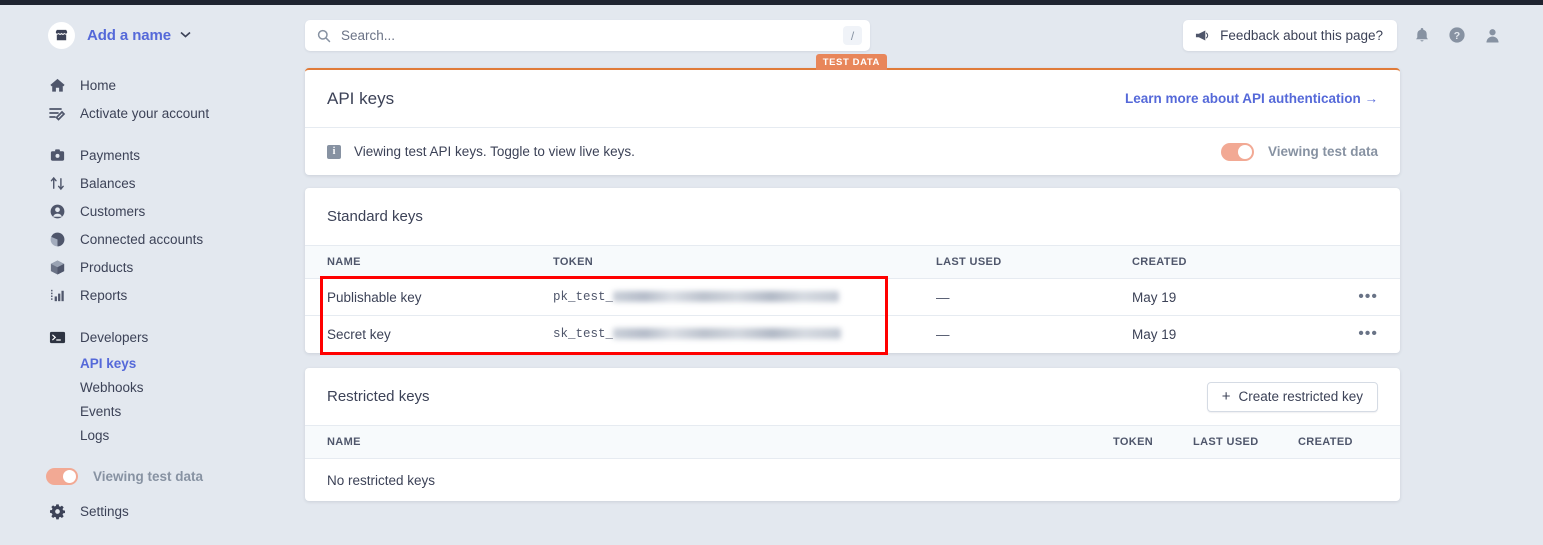  What do you see at coordinates (112, 387) in the screenshot?
I see `sidebar-subitem-label: Webhooks` at bounding box center [112, 387].